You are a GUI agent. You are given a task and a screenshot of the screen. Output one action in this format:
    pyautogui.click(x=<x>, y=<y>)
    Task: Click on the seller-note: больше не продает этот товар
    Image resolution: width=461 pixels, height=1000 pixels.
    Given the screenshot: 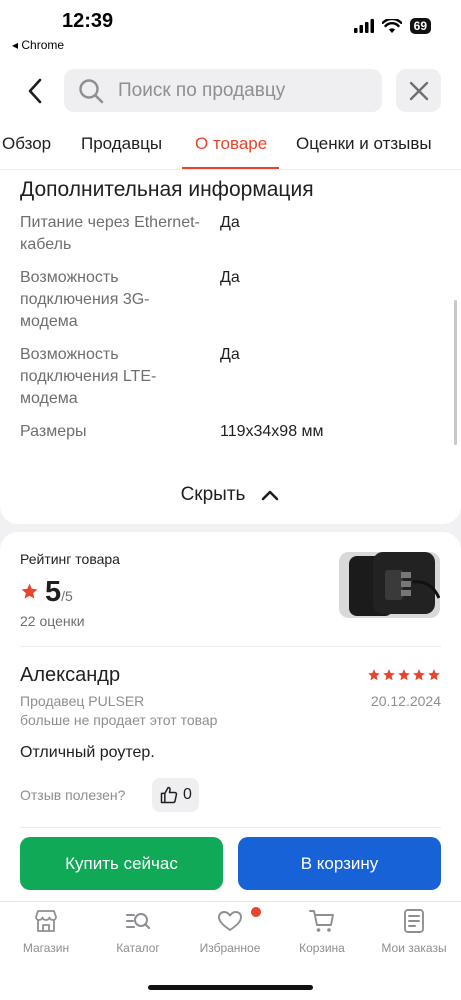 What is the action you would take?
    pyautogui.click(x=119, y=720)
    